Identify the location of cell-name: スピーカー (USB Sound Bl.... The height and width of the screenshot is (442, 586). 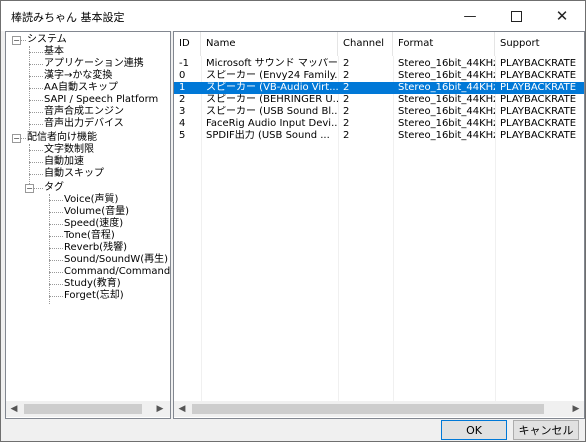
(272, 111).